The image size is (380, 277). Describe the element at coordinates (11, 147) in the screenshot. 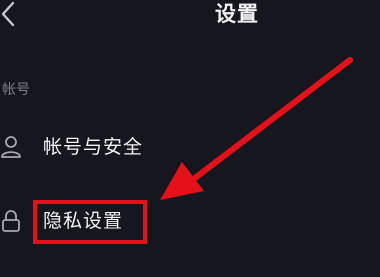

I see `user-icon` at that location.